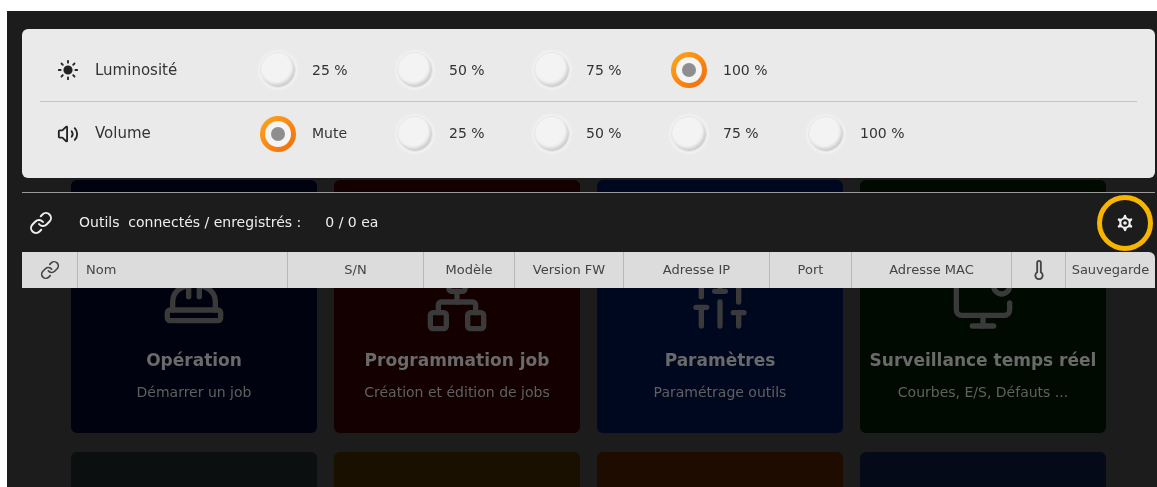 The image size is (1157, 487). What do you see at coordinates (194, 392) in the screenshot?
I see `tile-subtitle: Démarrer un job` at bounding box center [194, 392].